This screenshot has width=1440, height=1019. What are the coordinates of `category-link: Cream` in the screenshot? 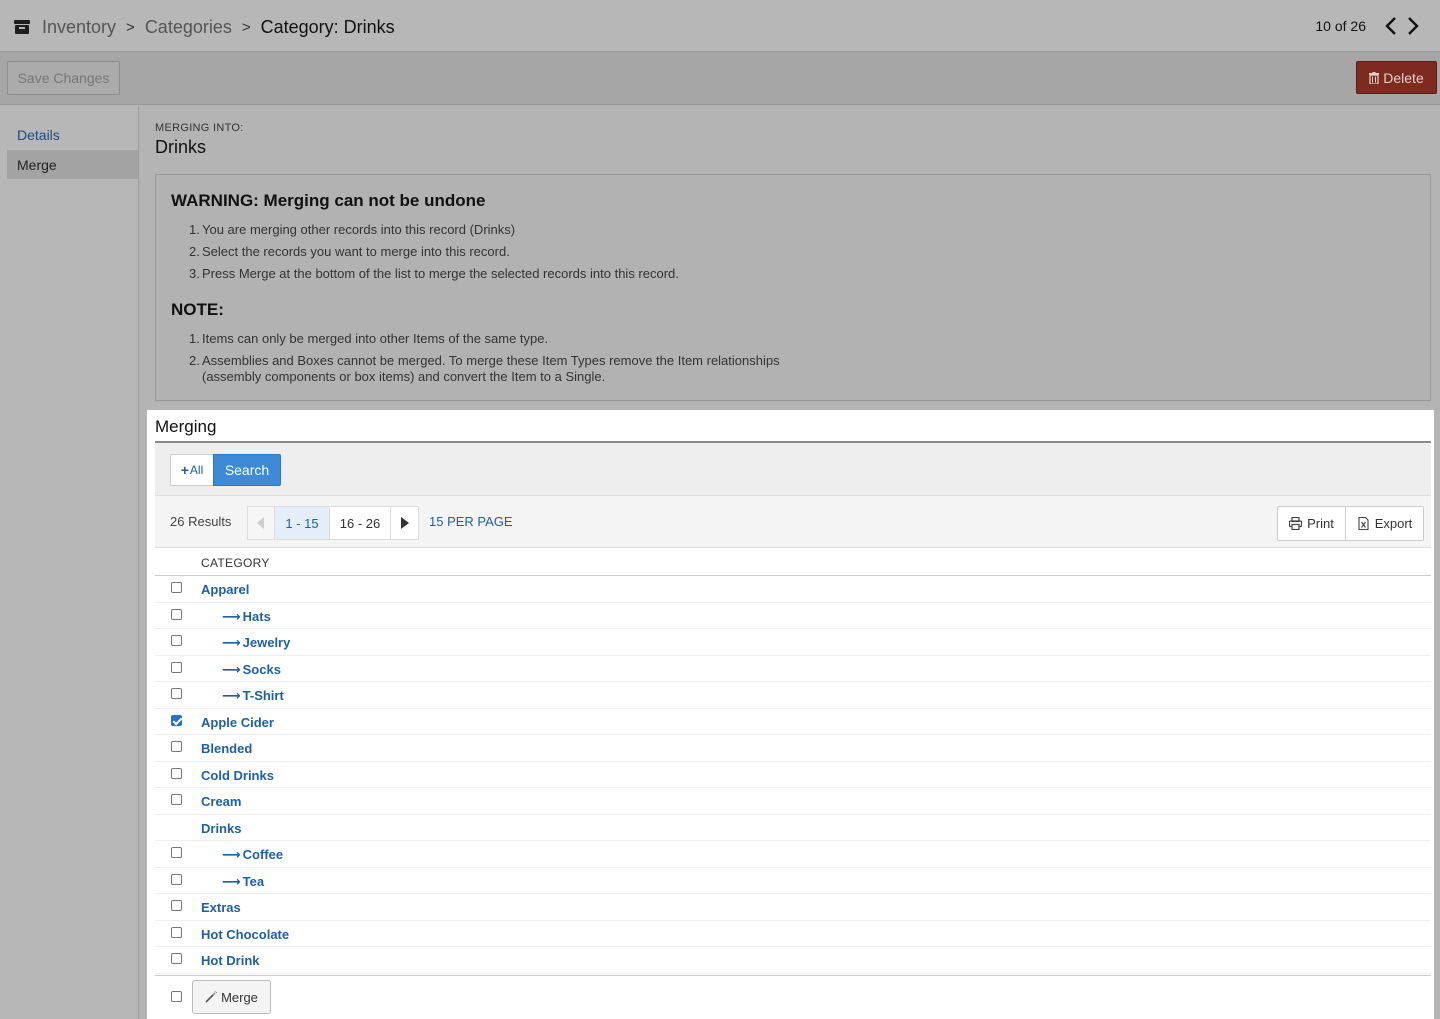 It's located at (221, 801).